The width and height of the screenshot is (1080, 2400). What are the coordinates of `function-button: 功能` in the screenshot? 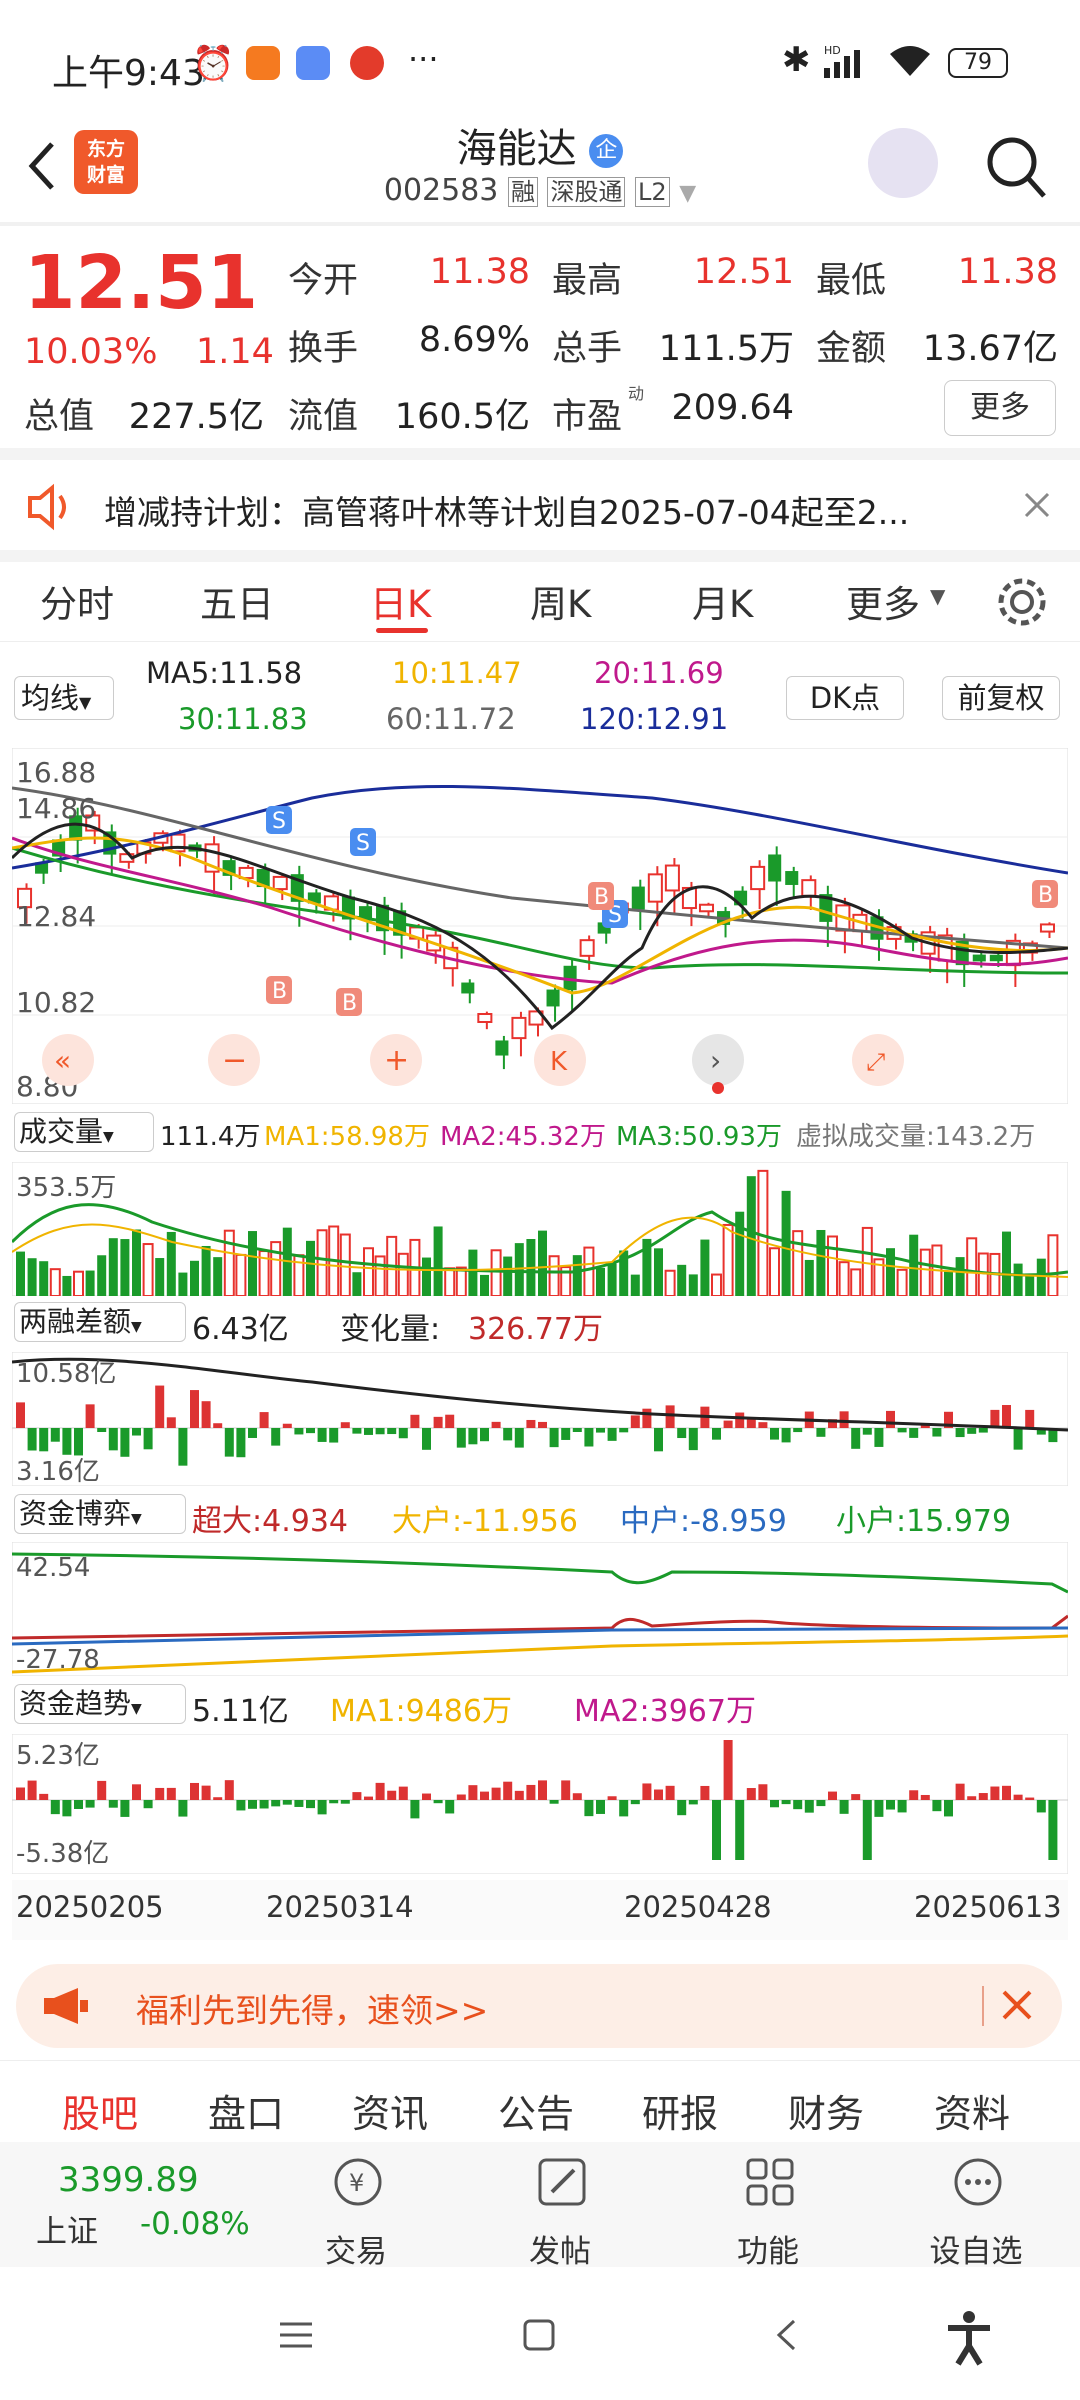 It's located at (768, 2206).